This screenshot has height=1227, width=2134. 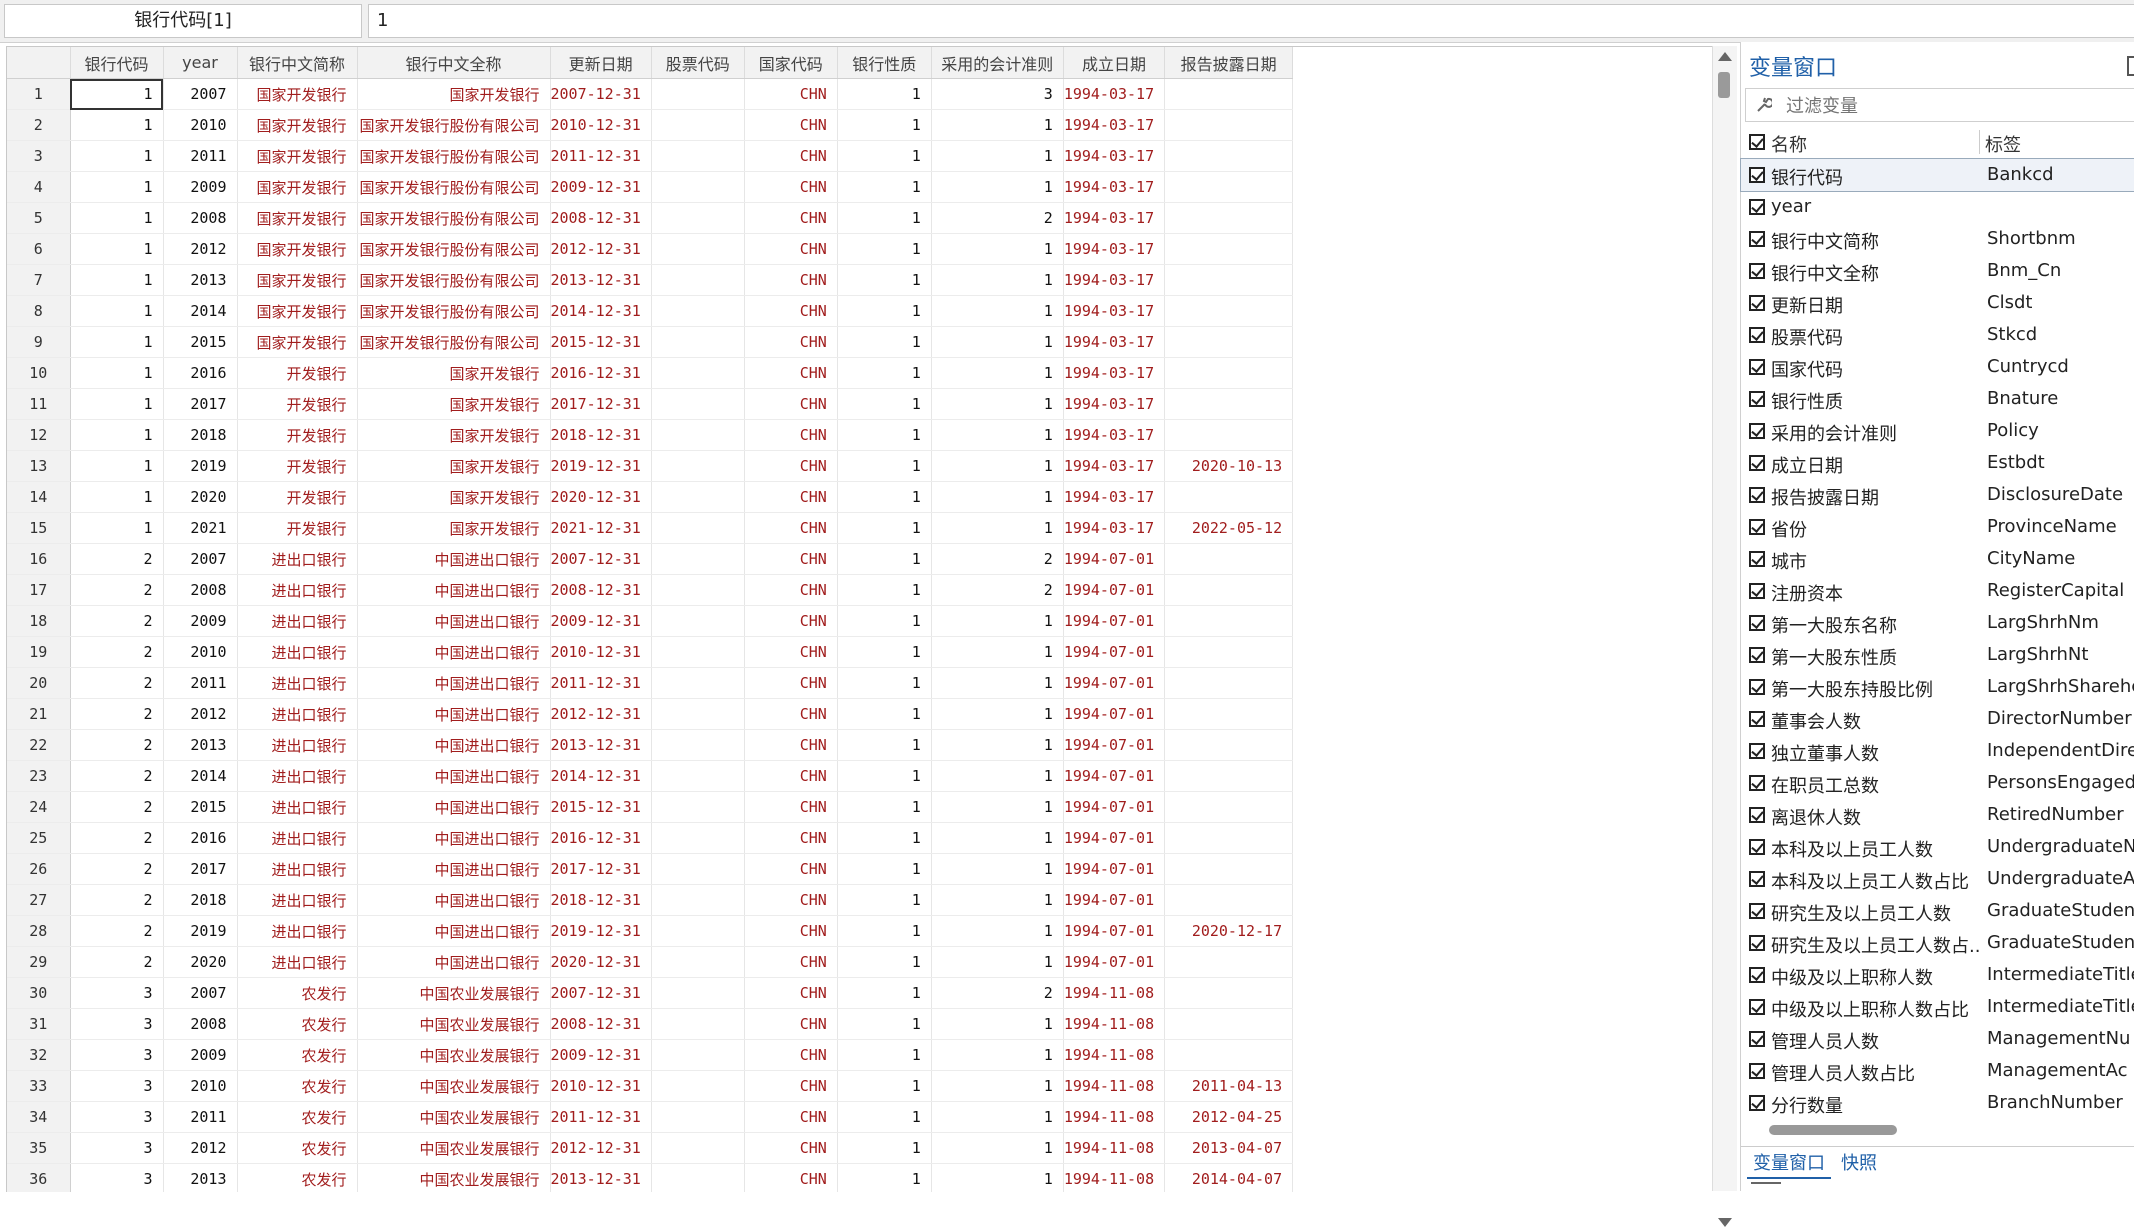 I want to click on table-cell: 国家开发银行股份有限公司, so click(x=454, y=280).